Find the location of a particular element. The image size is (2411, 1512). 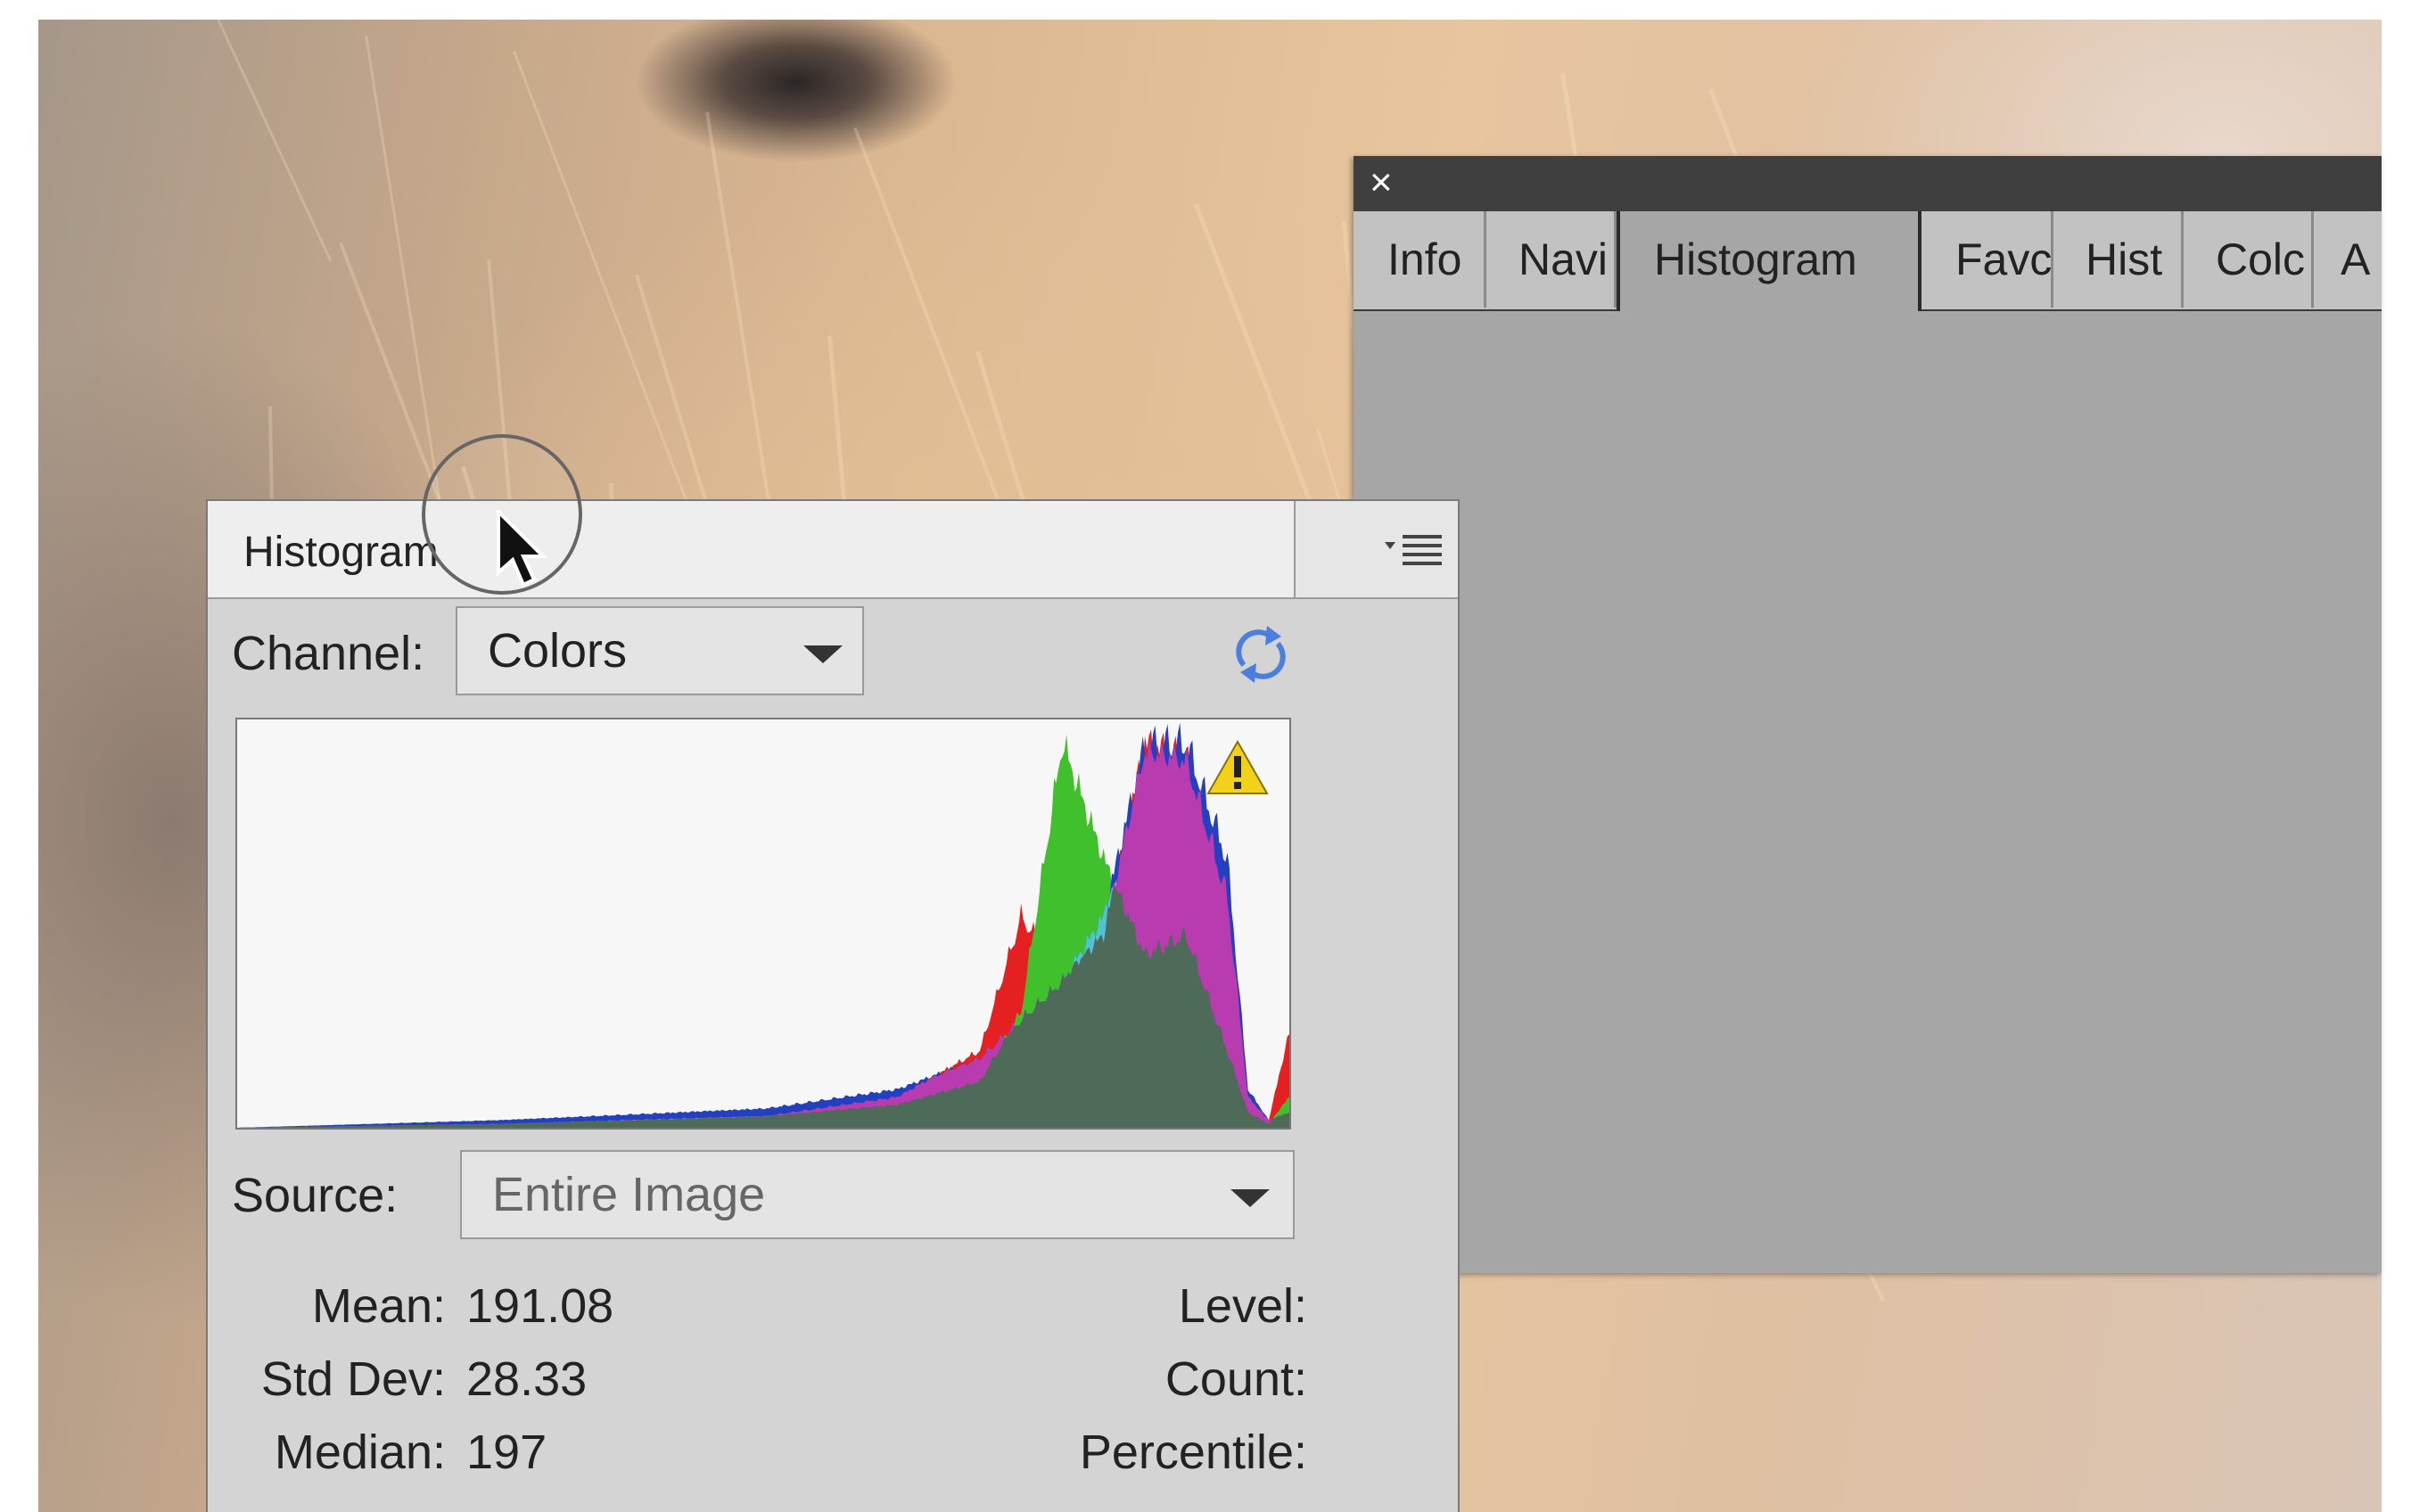

std-dev-label: Std Dev: is located at coordinates (353, 1379).